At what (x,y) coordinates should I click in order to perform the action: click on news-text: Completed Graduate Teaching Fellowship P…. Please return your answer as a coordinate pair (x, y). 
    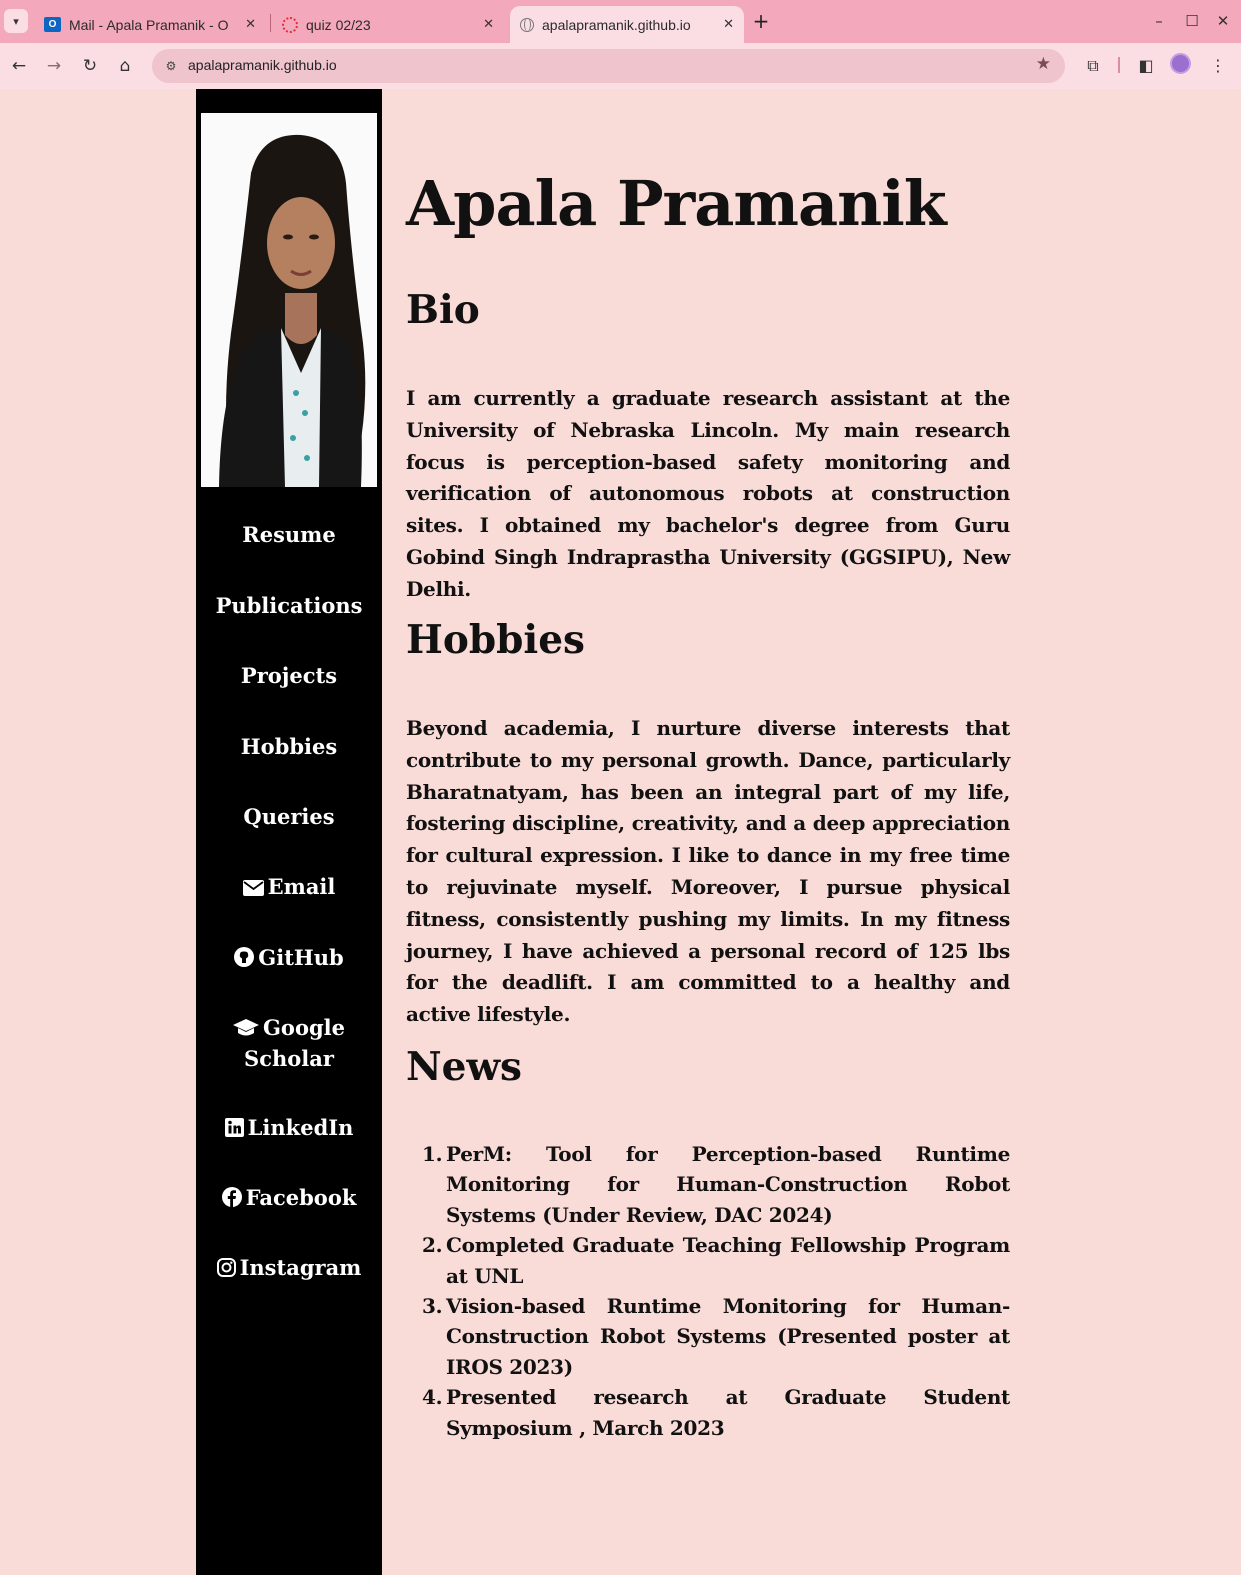
    Looking at the image, I should click on (728, 1260).